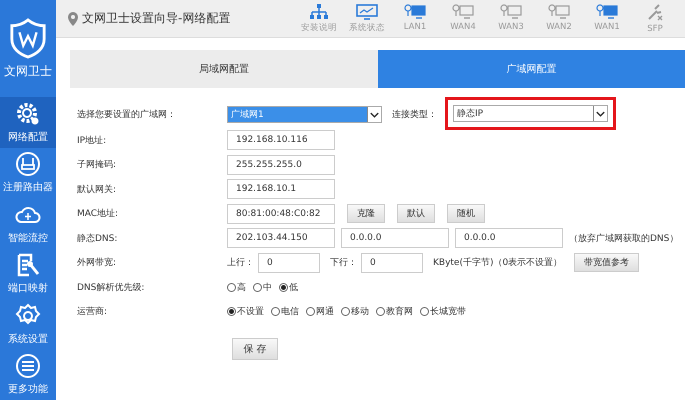  I want to click on field-label: DNS解析优先级:, so click(111, 288).